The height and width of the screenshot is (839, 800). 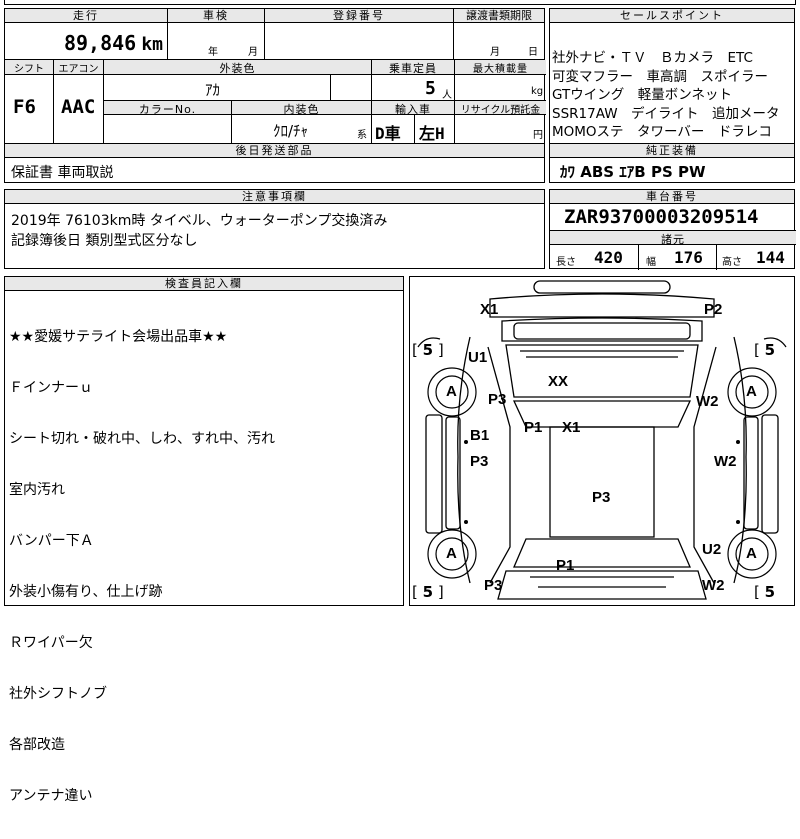 I want to click on mark-xx: XX, so click(x=558, y=381).